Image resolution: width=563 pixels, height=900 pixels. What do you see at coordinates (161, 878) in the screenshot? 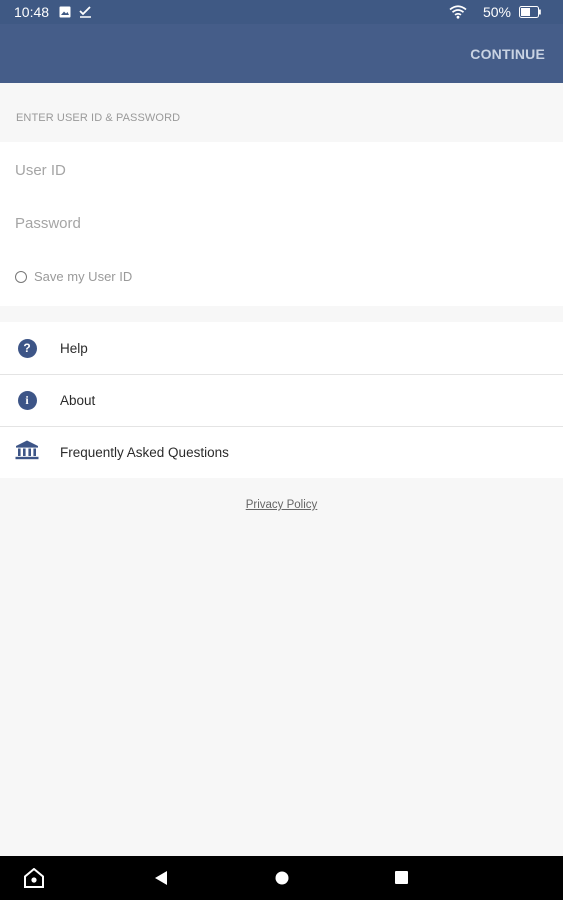
I see `back-icon` at bounding box center [161, 878].